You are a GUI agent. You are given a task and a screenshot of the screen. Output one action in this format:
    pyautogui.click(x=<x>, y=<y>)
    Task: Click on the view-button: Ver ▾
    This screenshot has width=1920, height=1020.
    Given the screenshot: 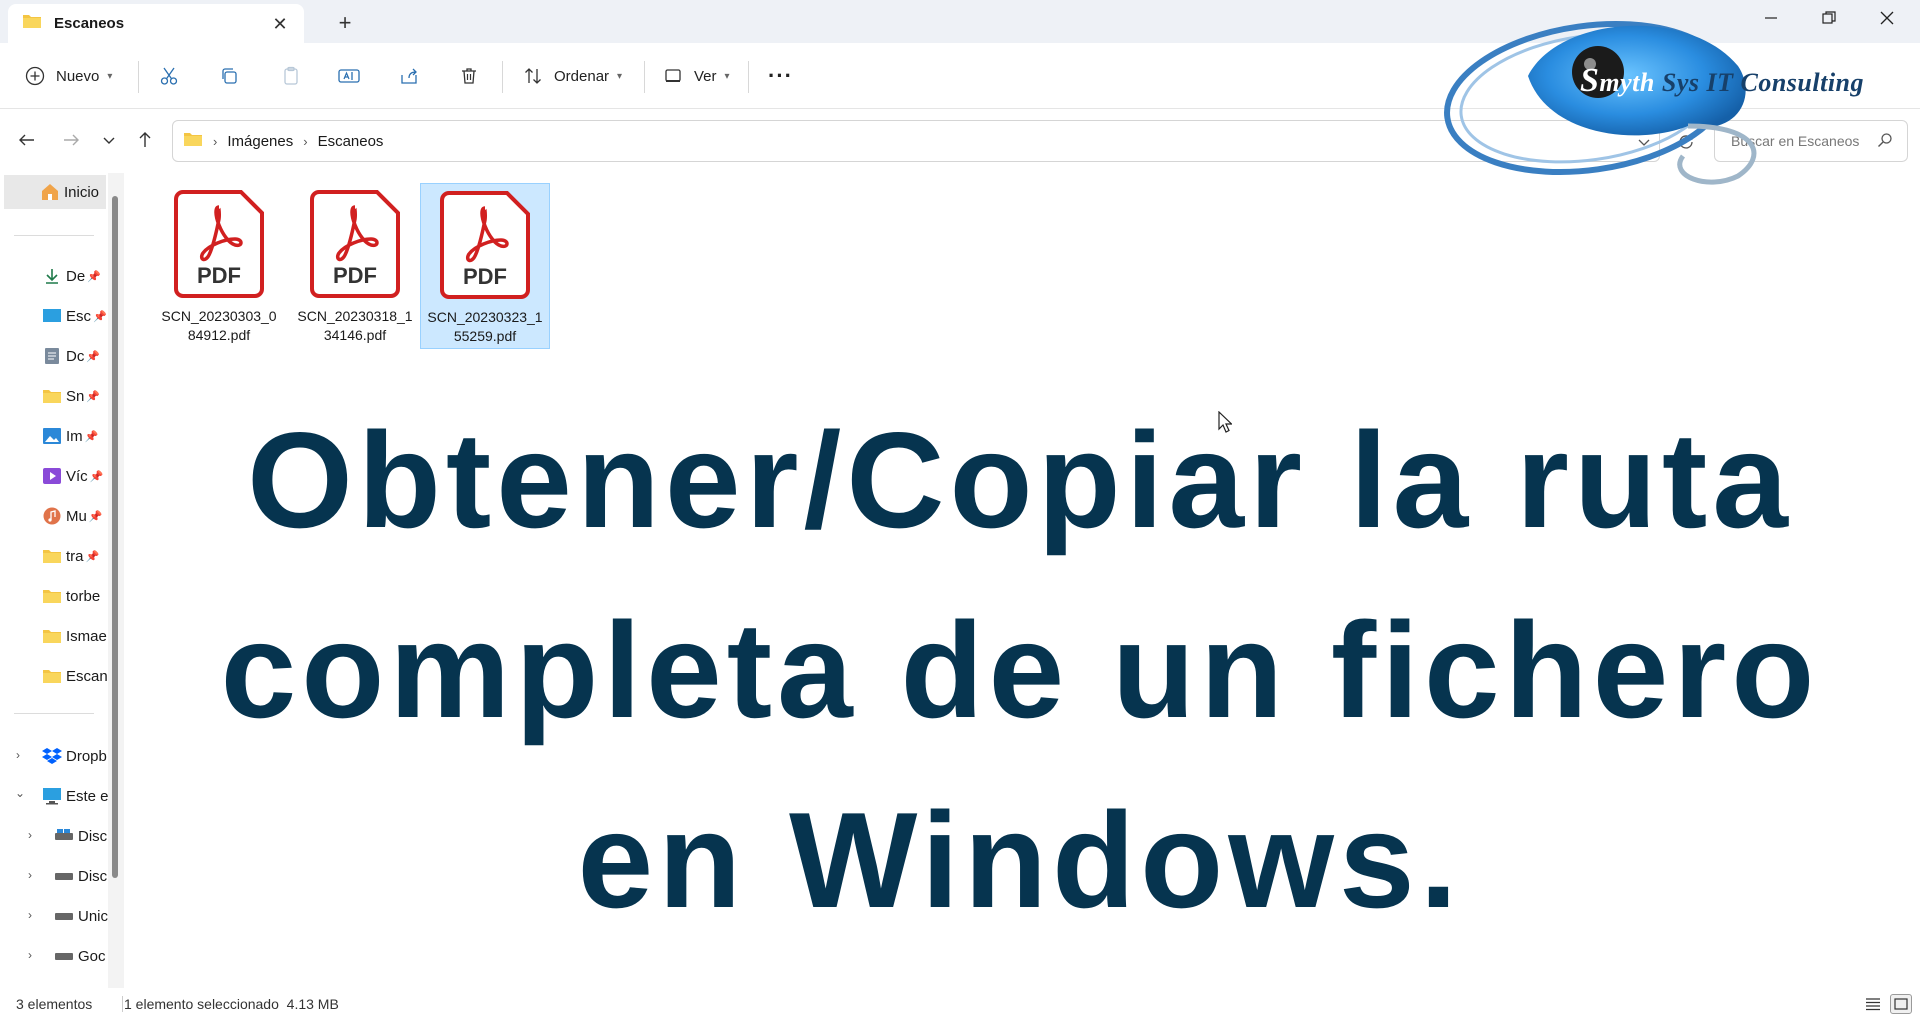 What is the action you would take?
    pyautogui.click(x=696, y=76)
    